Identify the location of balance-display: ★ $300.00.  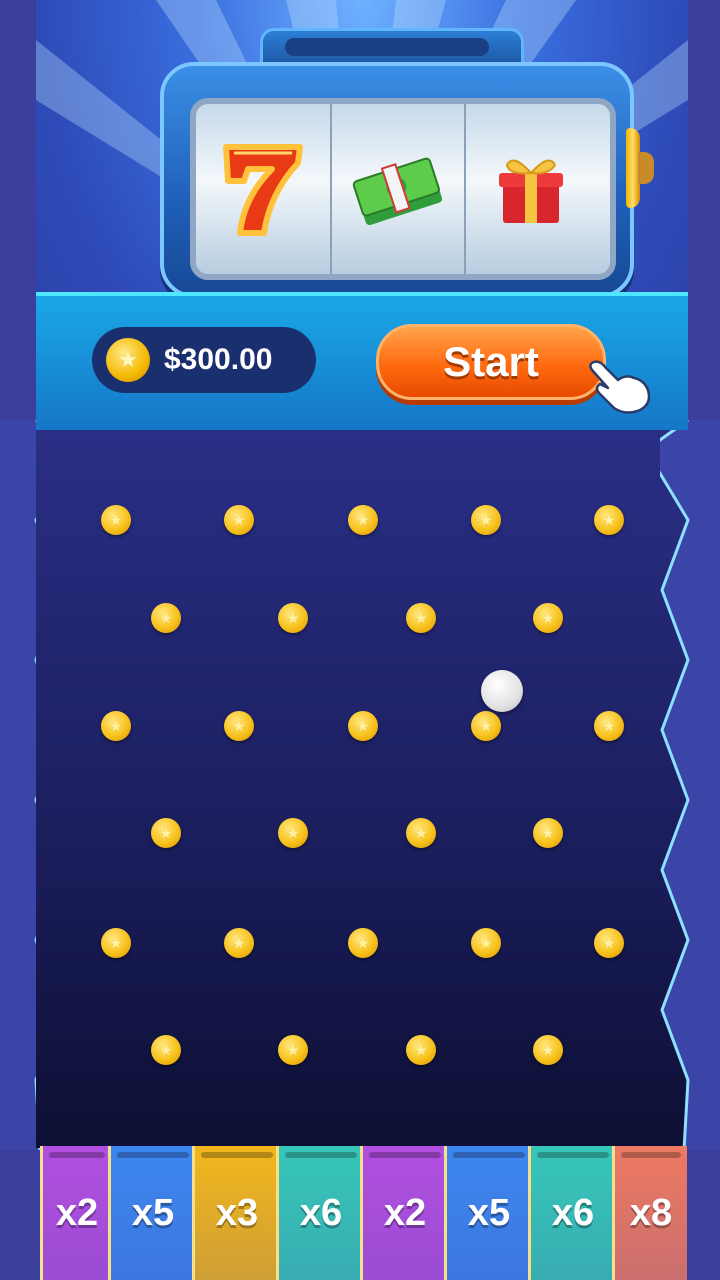
(204, 360).